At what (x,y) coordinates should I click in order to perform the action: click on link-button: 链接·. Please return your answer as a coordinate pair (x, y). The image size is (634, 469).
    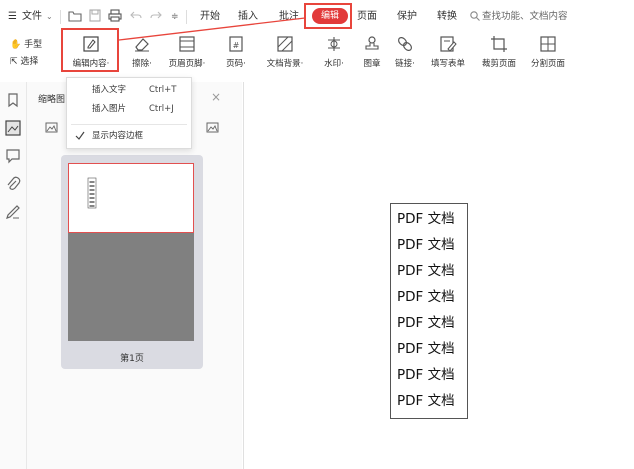
    Looking at the image, I should click on (405, 52).